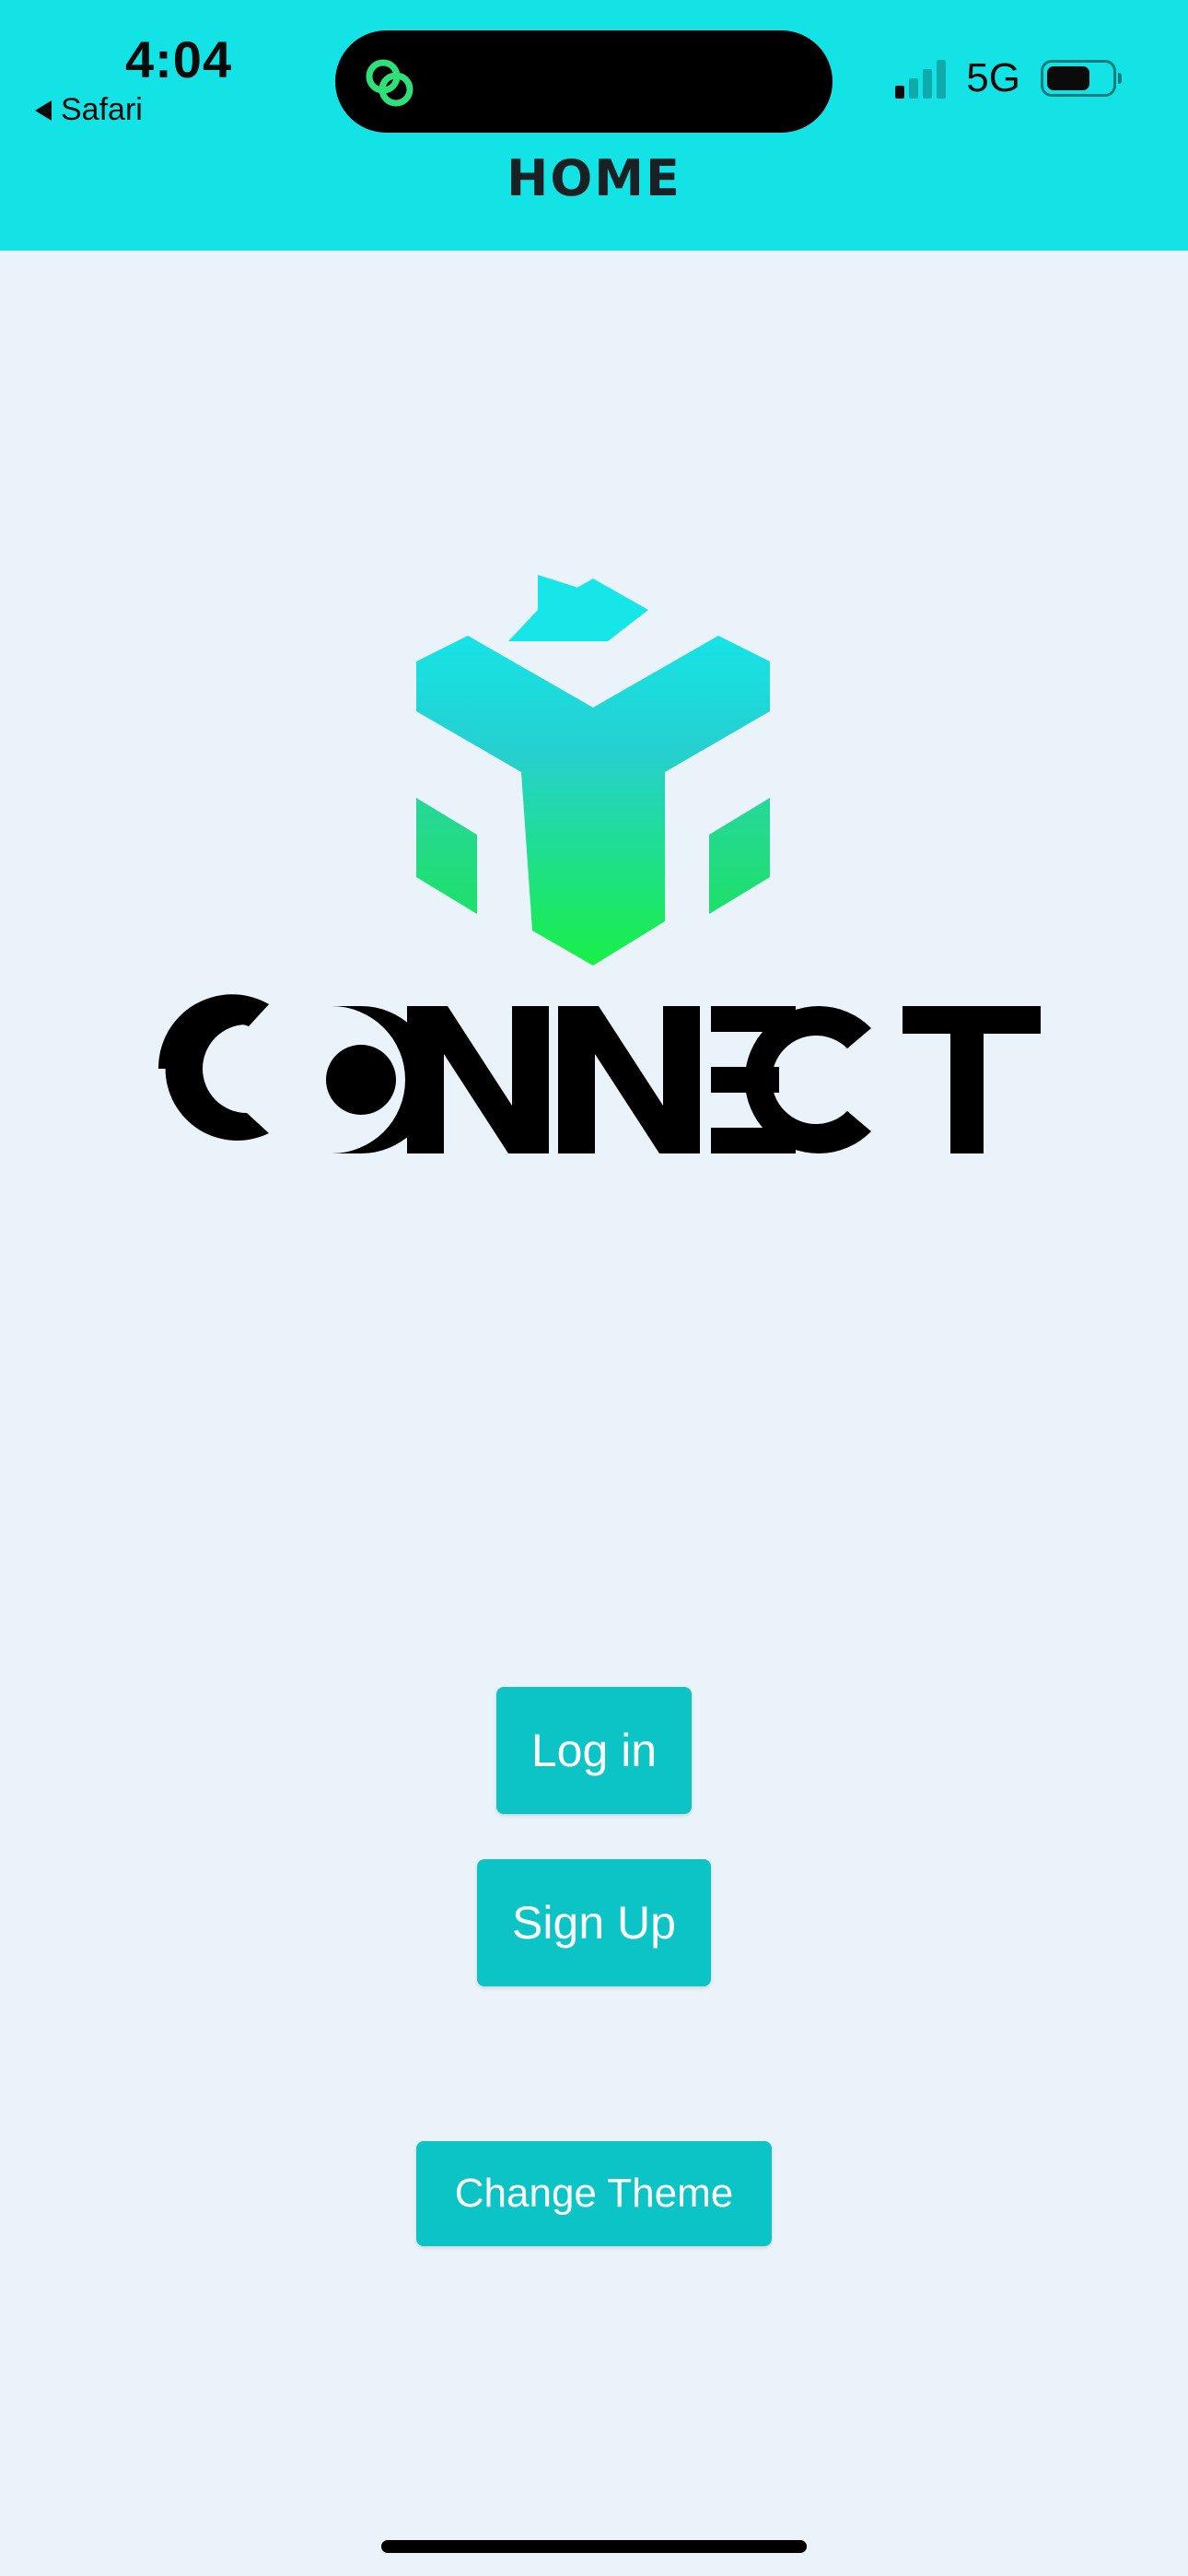 This screenshot has width=1188, height=2576. I want to click on battery-icon, so click(1081, 78).